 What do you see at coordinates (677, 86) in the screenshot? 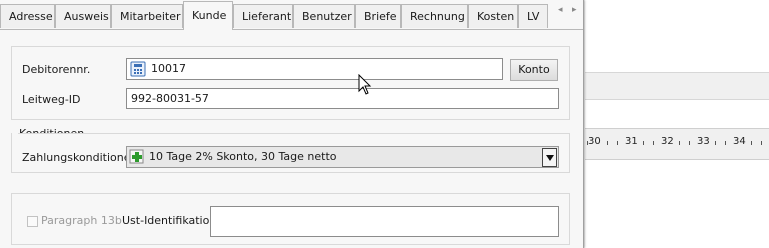
I see `background-toolbar-band` at bounding box center [677, 86].